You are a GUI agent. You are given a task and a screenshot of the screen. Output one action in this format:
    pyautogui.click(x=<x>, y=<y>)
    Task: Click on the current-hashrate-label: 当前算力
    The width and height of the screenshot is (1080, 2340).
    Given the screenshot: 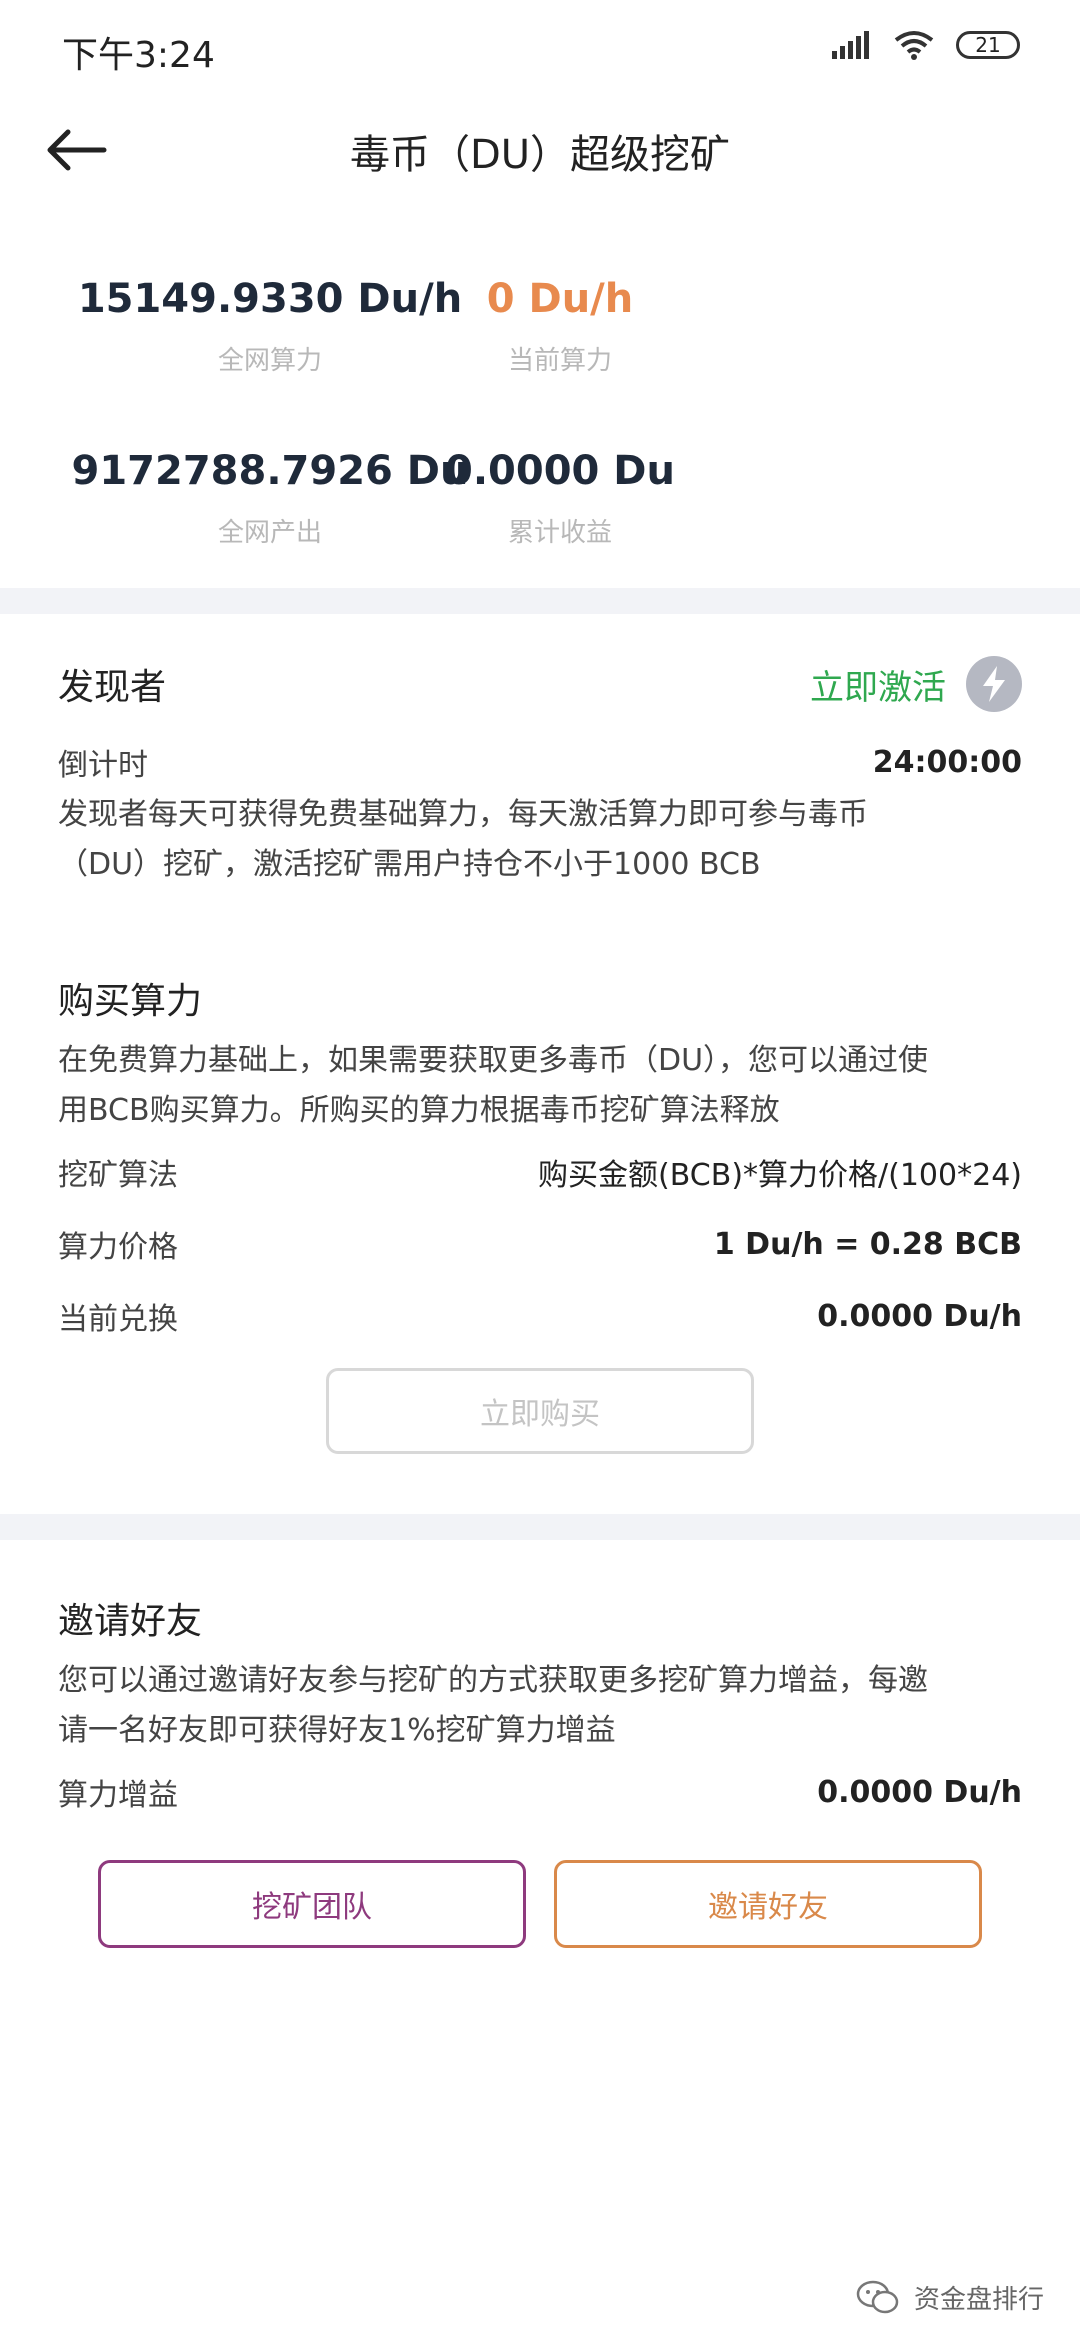 What is the action you would take?
    pyautogui.click(x=559, y=361)
    